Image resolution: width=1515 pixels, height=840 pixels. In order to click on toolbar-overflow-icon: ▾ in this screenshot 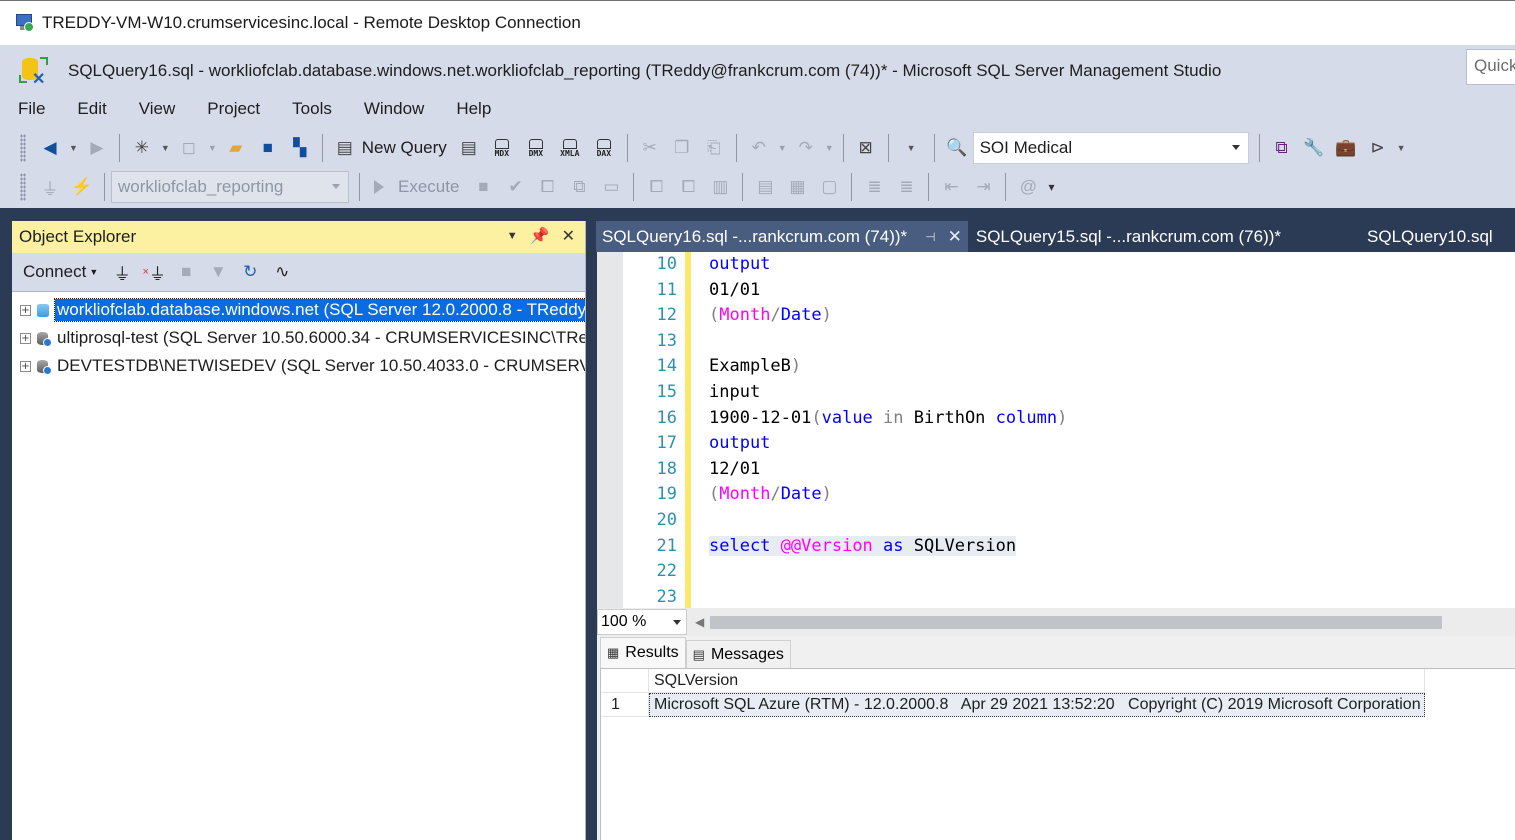, I will do `click(1051, 187)`.